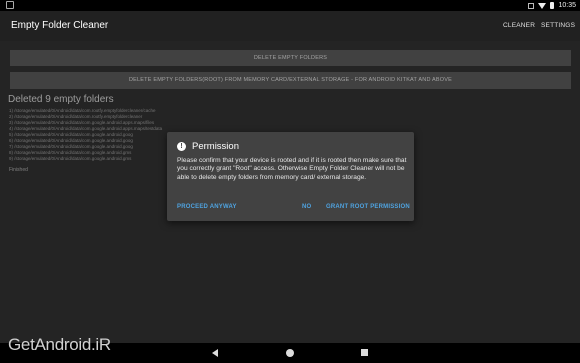  What do you see at coordinates (181, 146) in the screenshot?
I see `warning-icon: !` at bounding box center [181, 146].